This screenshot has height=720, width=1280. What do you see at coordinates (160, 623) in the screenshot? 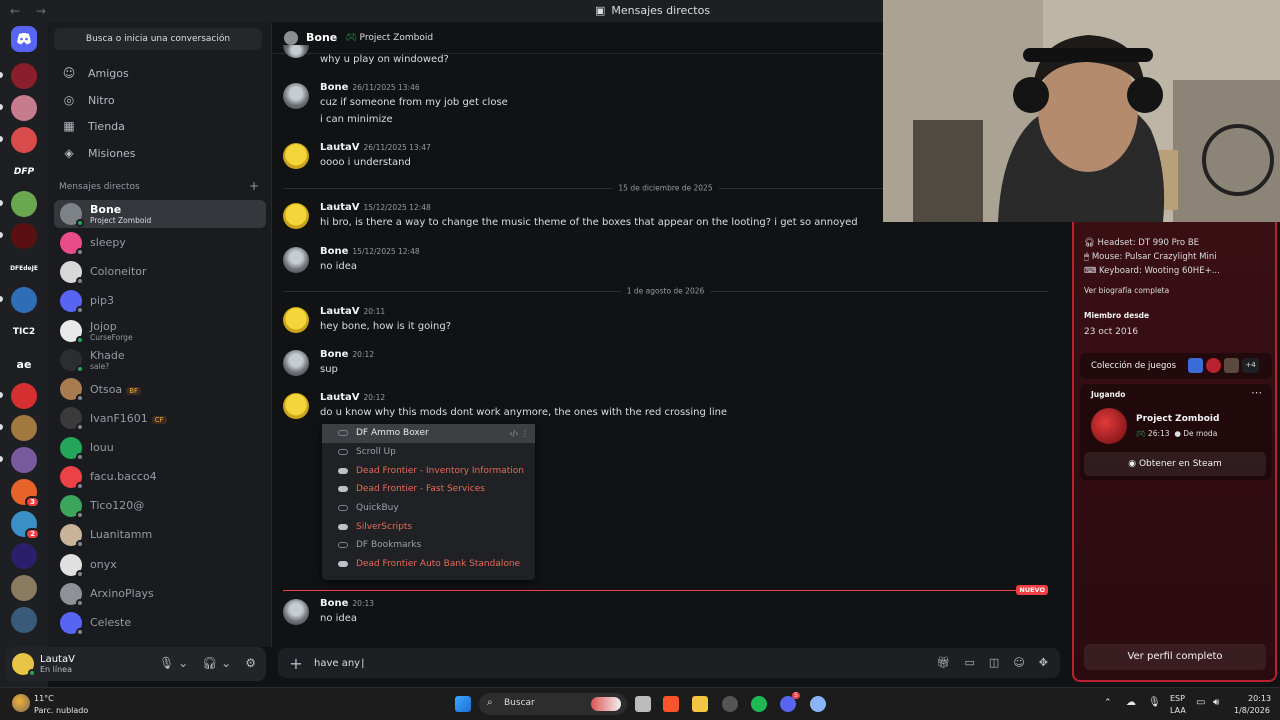
I see `dm-item: Celeste` at bounding box center [160, 623].